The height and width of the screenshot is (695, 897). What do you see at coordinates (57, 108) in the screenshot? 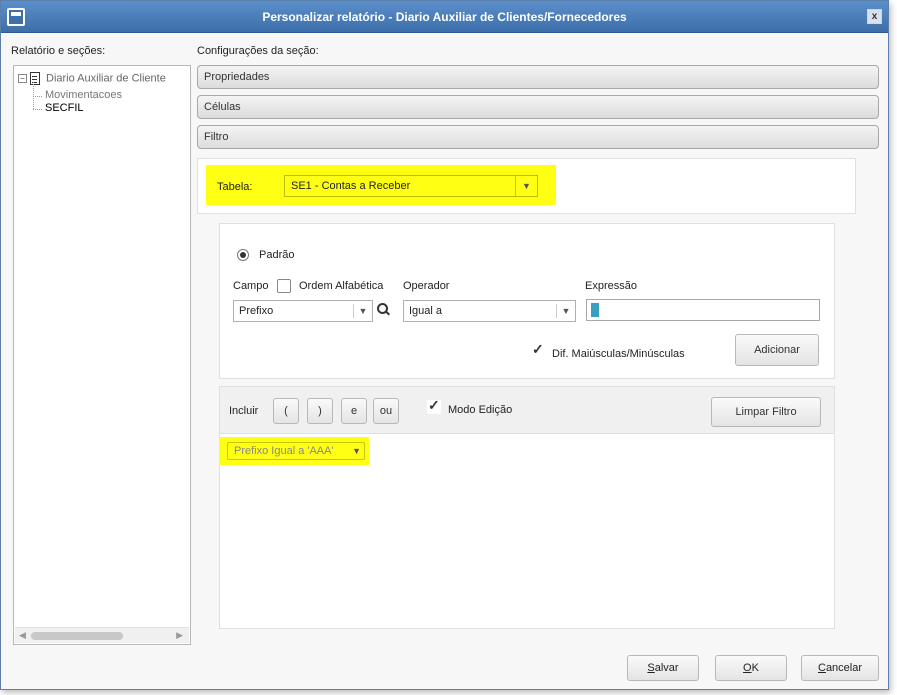
I see `tree-item-secfil: SECFIL` at bounding box center [57, 108].